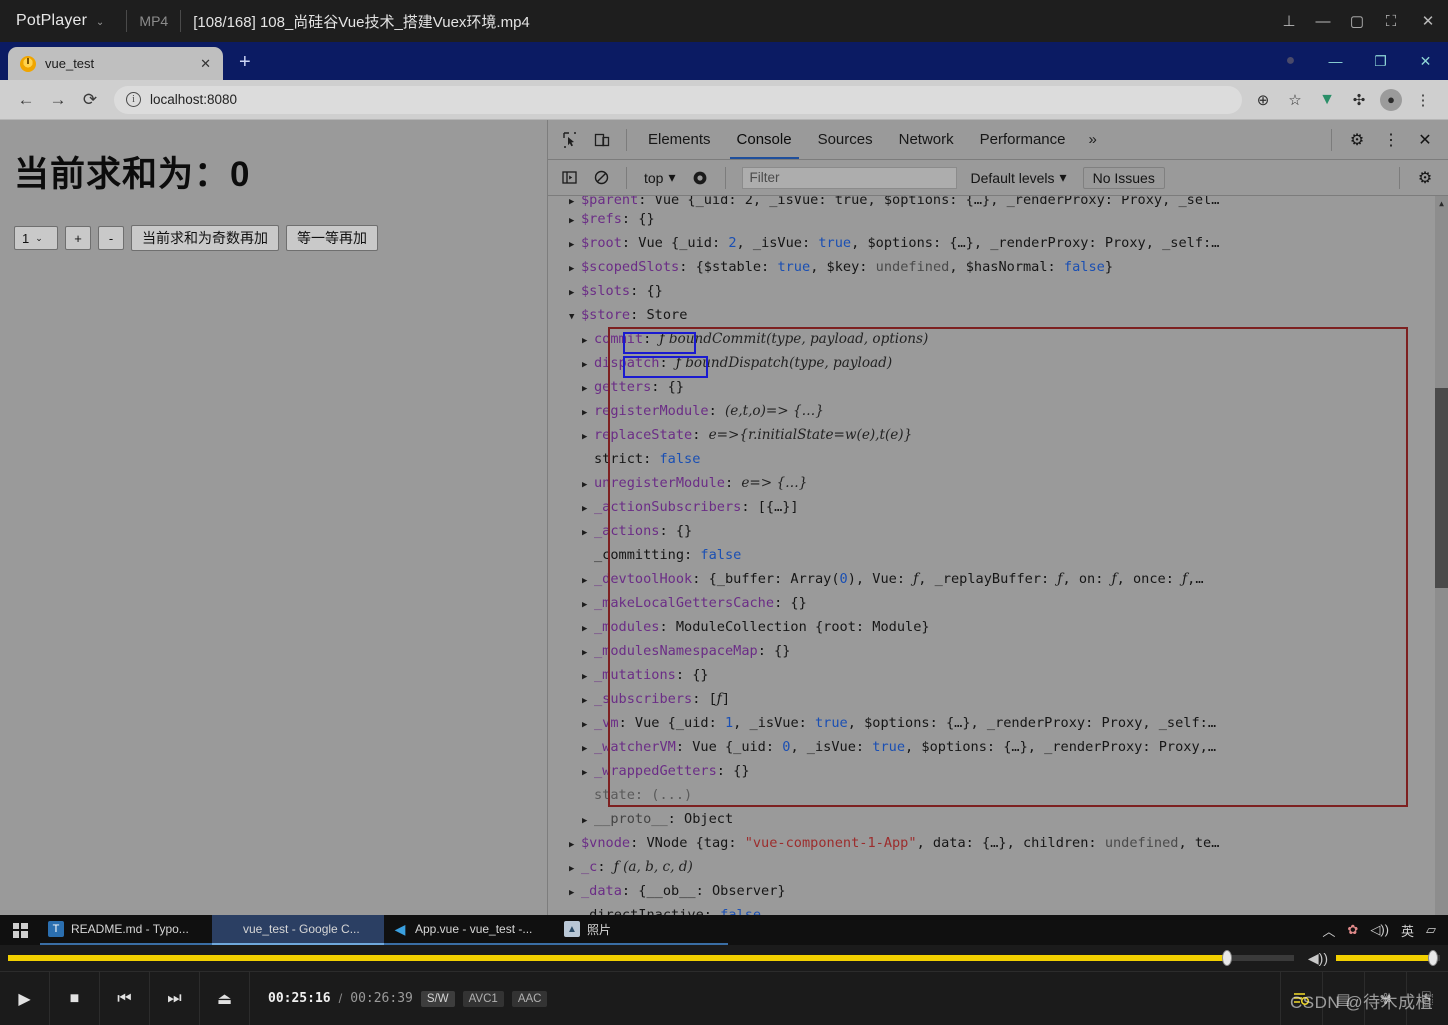 Image resolution: width=1448 pixels, height=1025 pixels. Describe the element at coordinates (642, 930) in the screenshot. I see `taskbar-item-photos: ▲ 照片` at that location.